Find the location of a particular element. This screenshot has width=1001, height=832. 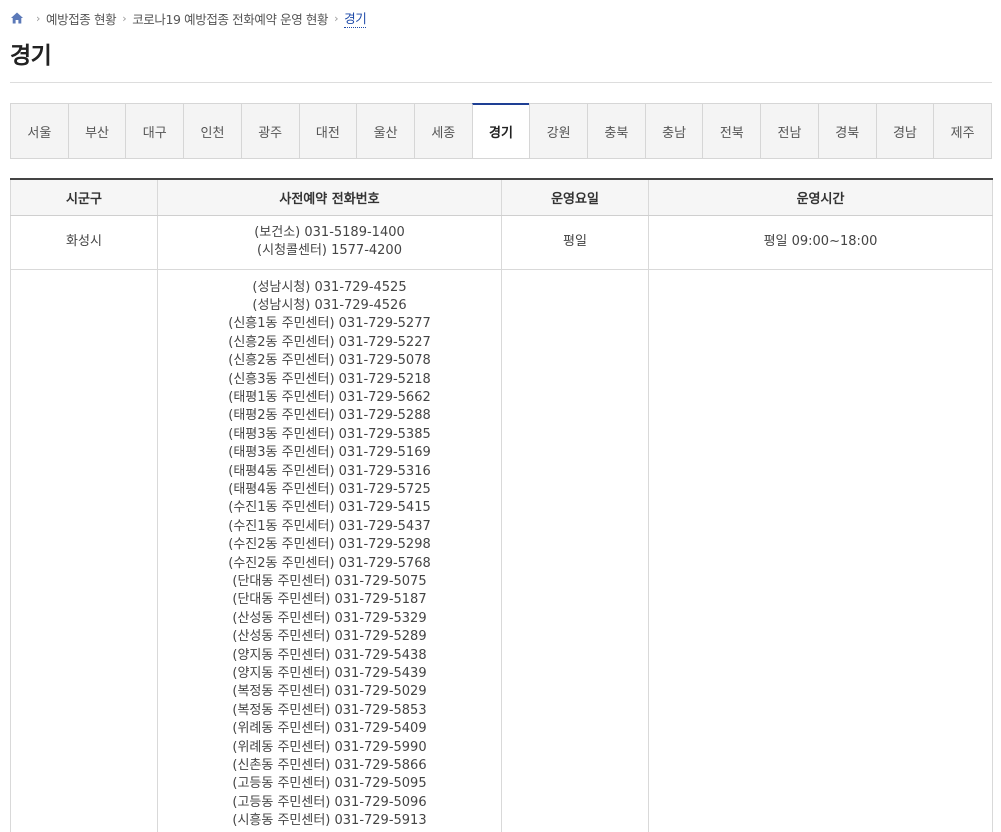

phone-number: (양지동 주민센터) 031-729-5438 is located at coordinates (329, 655).